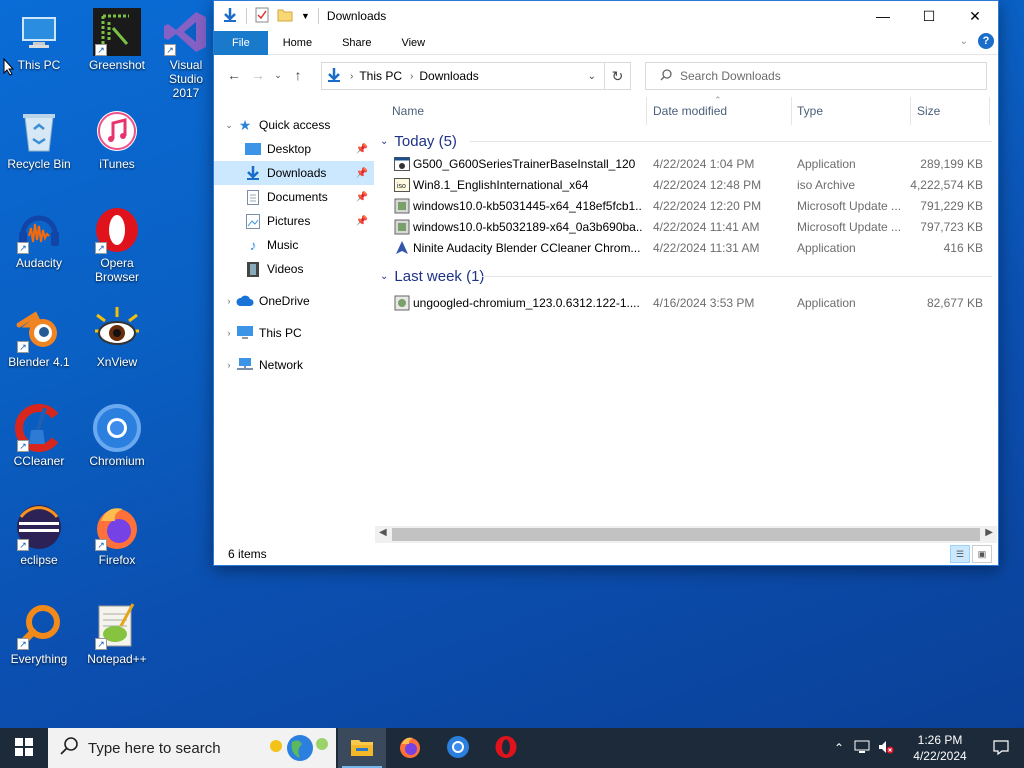  Describe the element at coordinates (117, 139) in the screenshot. I see `desktop-icon-itunes: iTunes` at that location.